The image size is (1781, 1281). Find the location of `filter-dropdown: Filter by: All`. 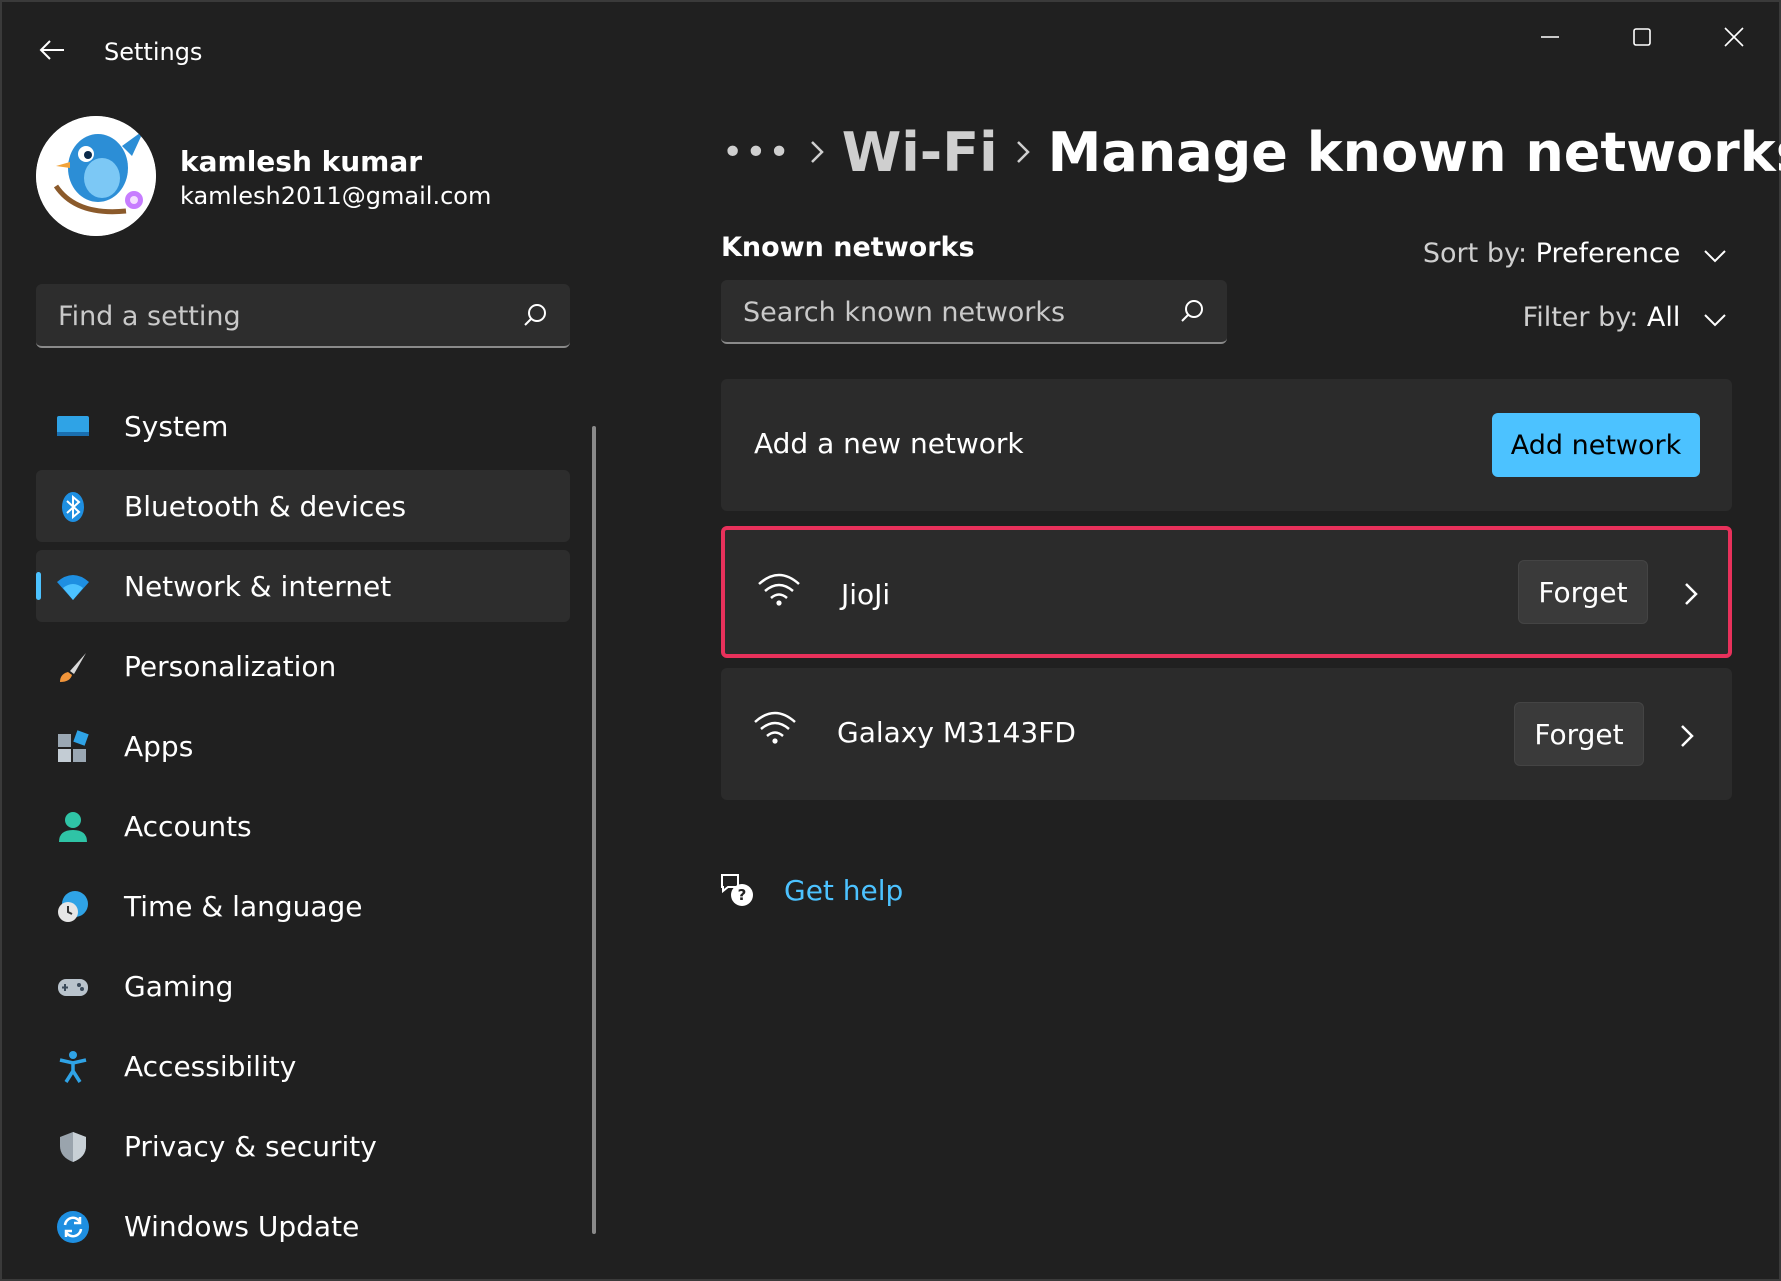

filter-dropdown: Filter by: All is located at coordinates (1604, 318).